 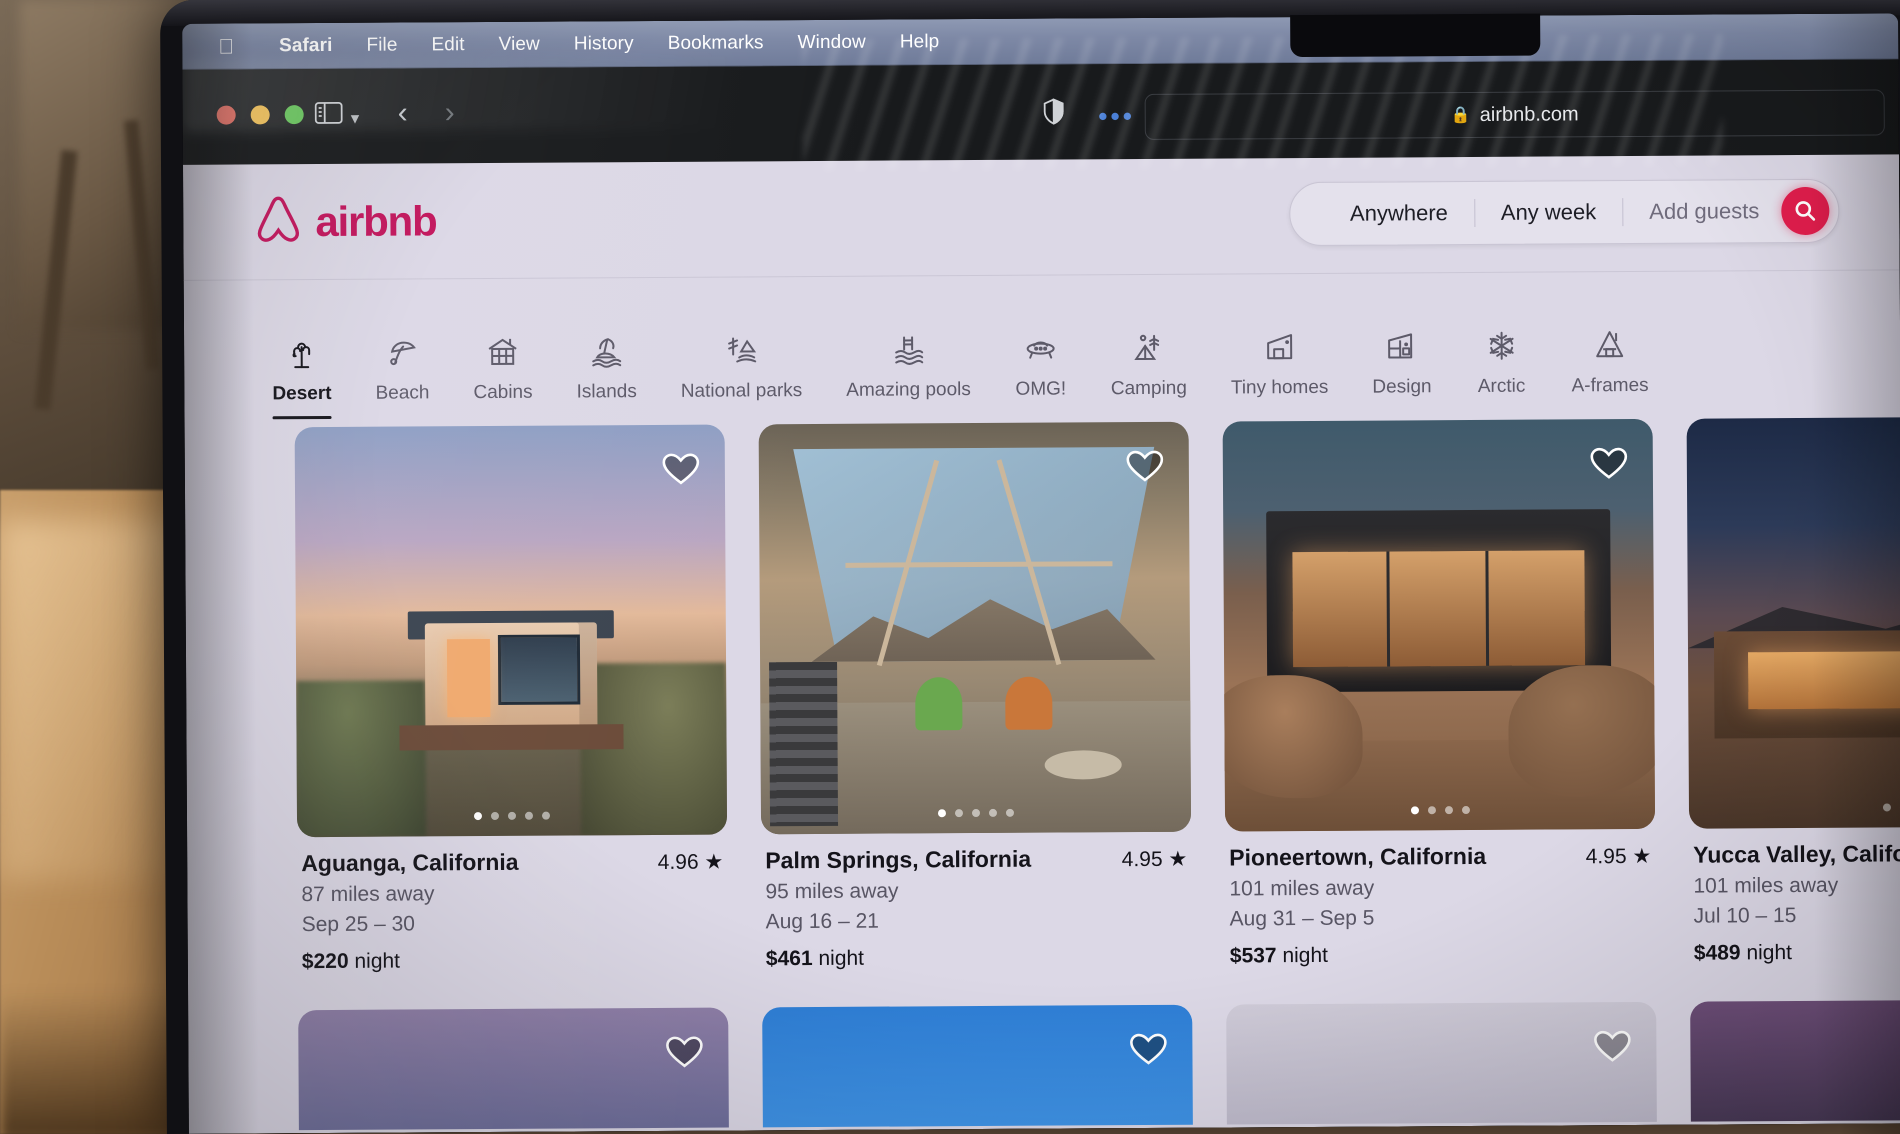 What do you see at coordinates (376, 220) in the screenshot?
I see `airbnb-wordmark: airbnb` at bounding box center [376, 220].